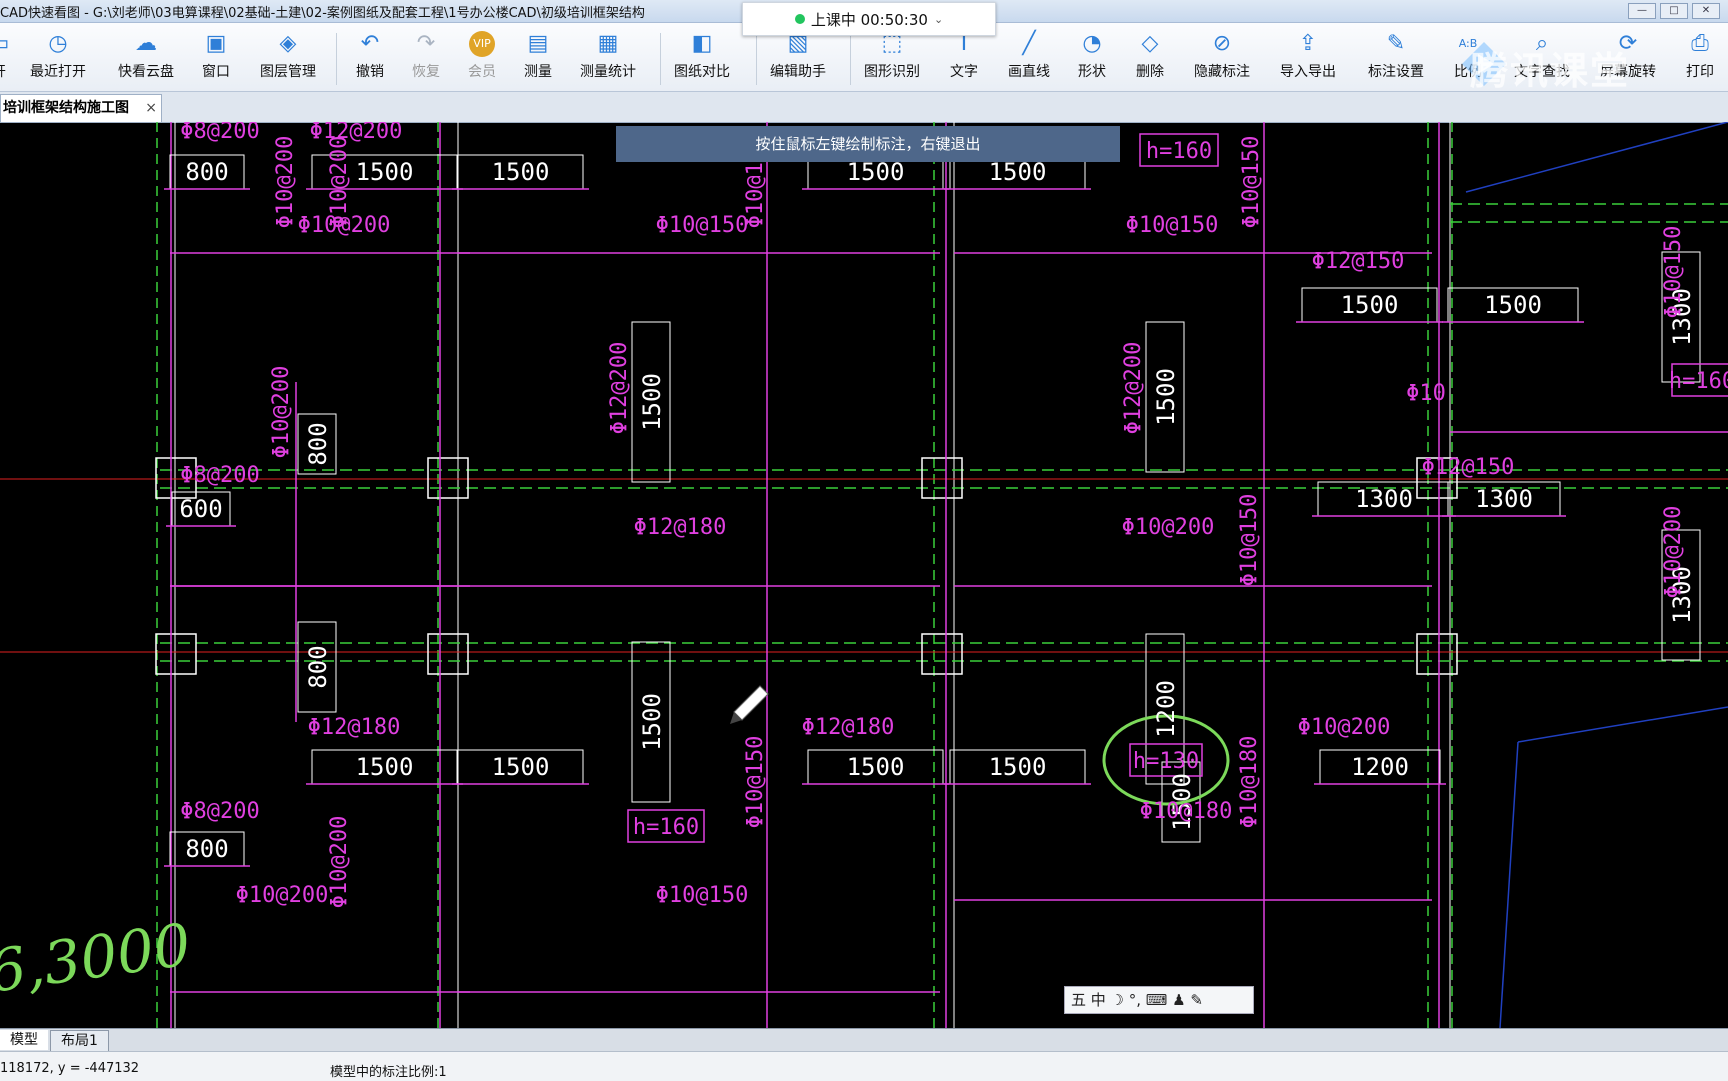 The height and width of the screenshot is (1081, 1728). What do you see at coordinates (749, 704) in the screenshot?
I see `pen-cursor-icon` at bounding box center [749, 704].